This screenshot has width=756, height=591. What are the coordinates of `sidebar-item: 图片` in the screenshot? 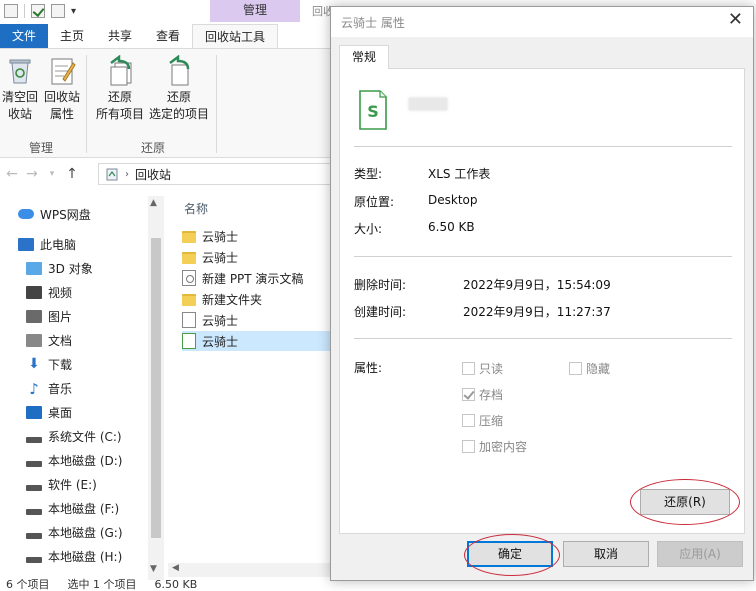 It's located at (49, 316).